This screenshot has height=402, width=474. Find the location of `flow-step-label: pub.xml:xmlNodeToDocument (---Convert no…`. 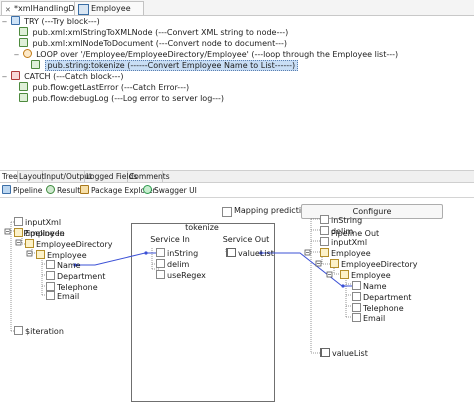

flow-step-label: pub.xml:xmlNodeToDocument (---Convert no… is located at coordinates (159, 43).